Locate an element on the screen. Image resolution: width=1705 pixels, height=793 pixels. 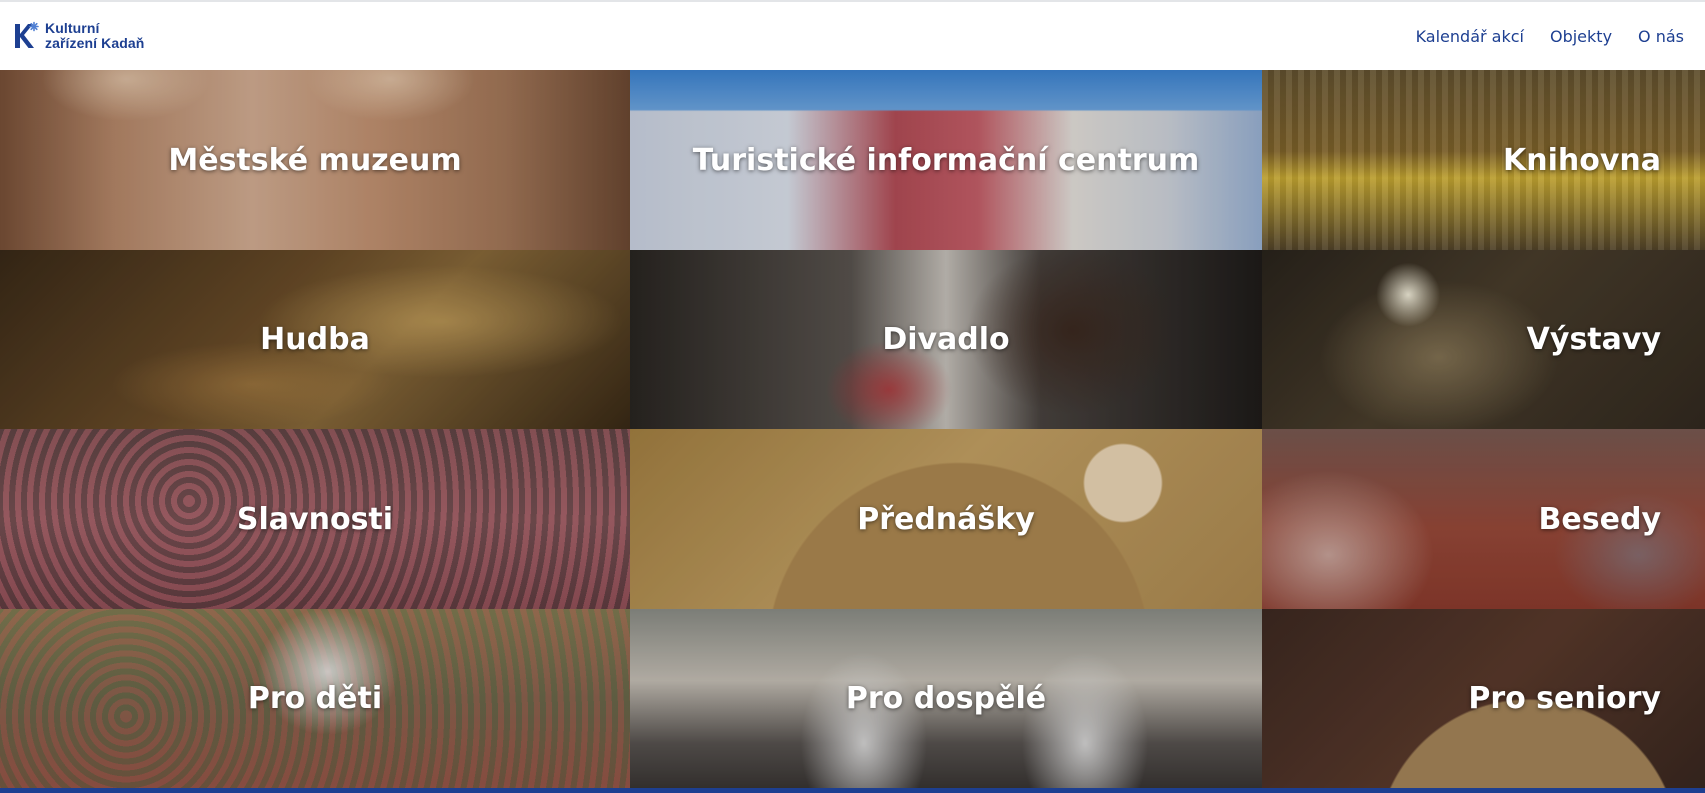
tile-divadlo: Divadlo is located at coordinates (946, 339).